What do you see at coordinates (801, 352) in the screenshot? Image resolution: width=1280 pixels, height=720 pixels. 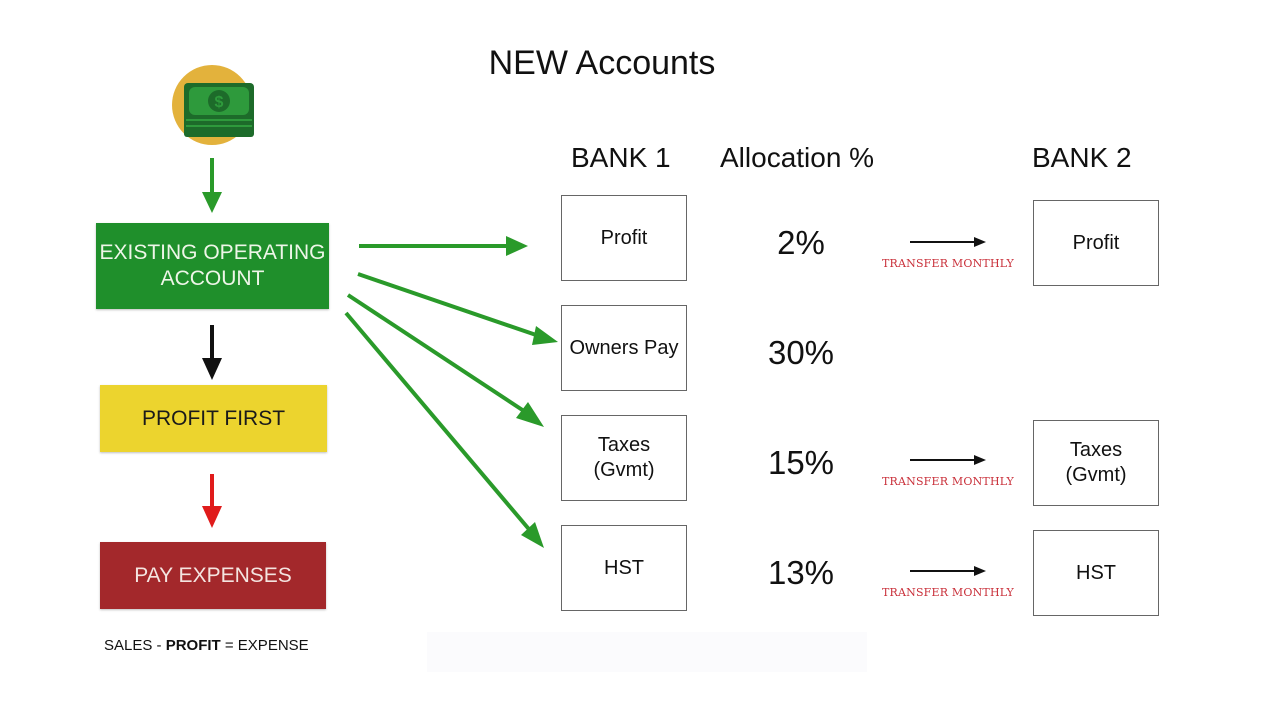 I see `allocation-owners-pay: 30%` at bounding box center [801, 352].